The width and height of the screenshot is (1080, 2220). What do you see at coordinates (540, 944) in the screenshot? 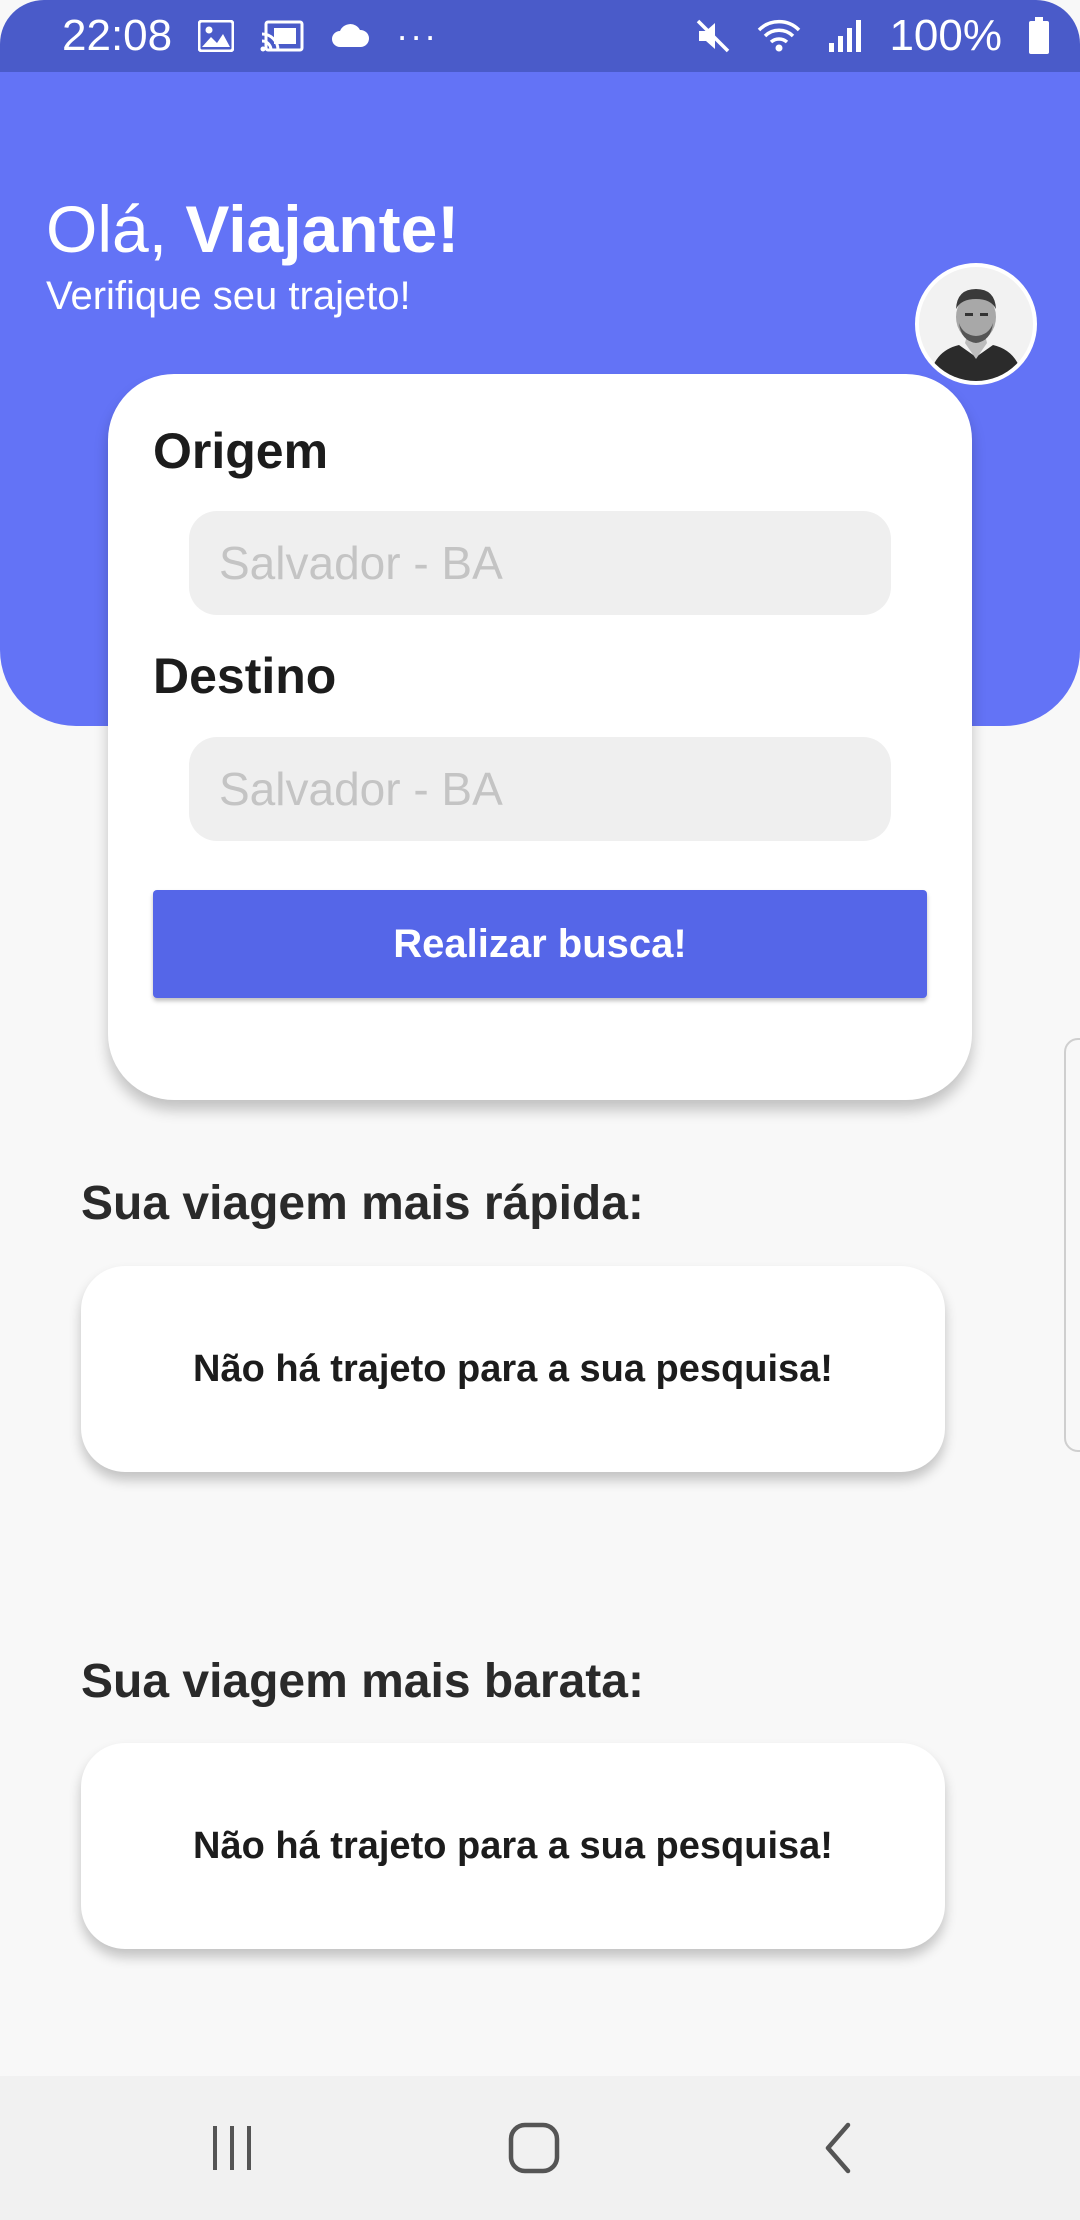
I see `search-button: Realizar busca!` at bounding box center [540, 944].